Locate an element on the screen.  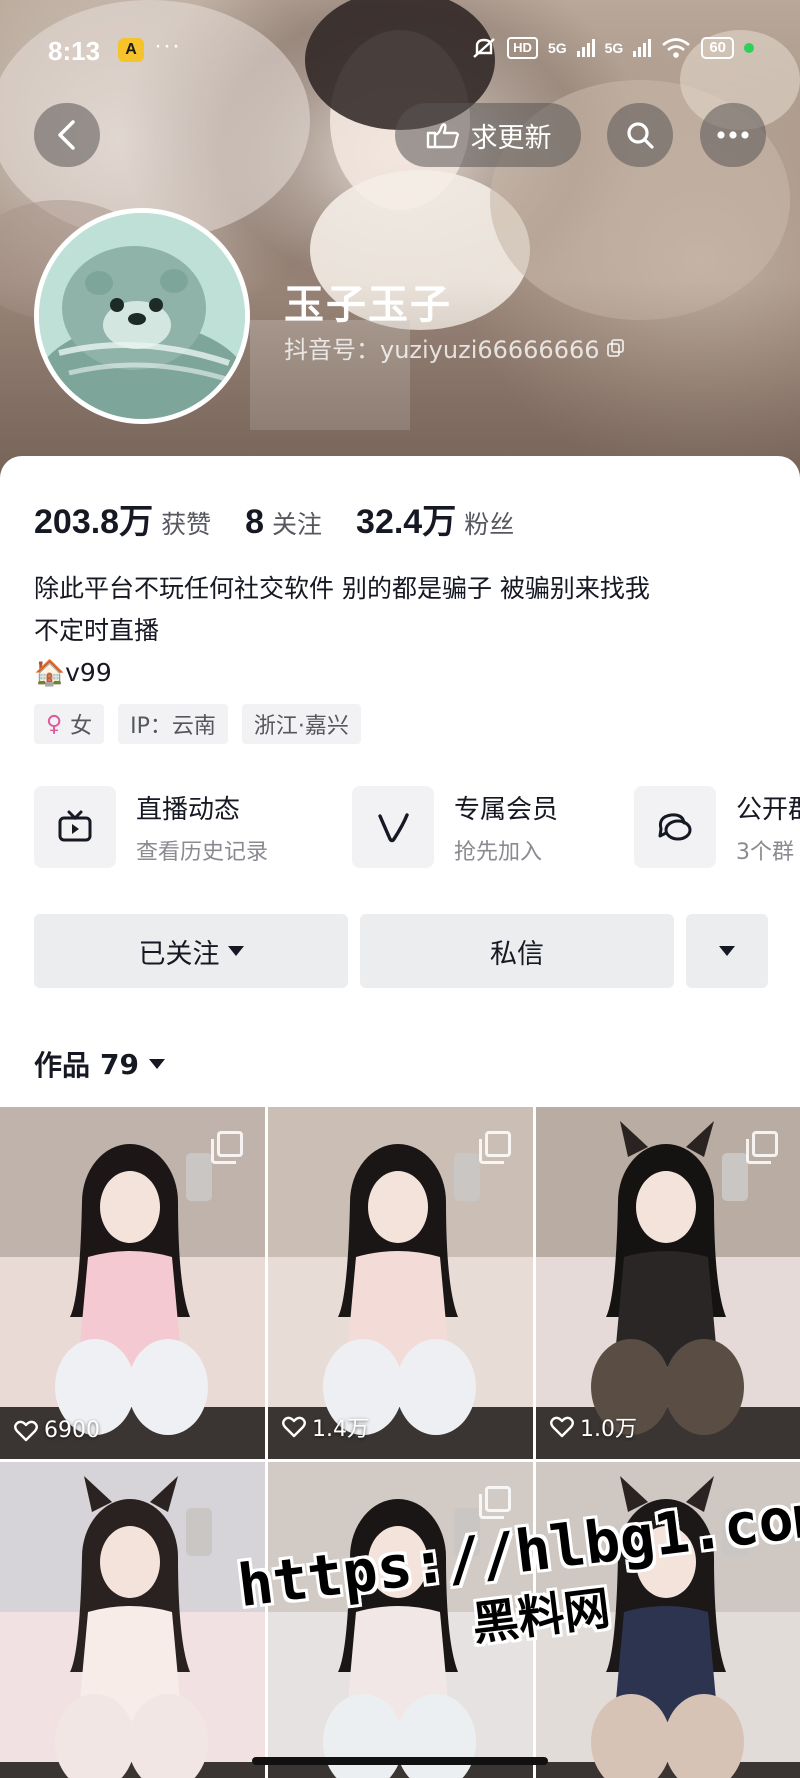
ip-location-label: IP：云南 is located at coordinates (173, 726).